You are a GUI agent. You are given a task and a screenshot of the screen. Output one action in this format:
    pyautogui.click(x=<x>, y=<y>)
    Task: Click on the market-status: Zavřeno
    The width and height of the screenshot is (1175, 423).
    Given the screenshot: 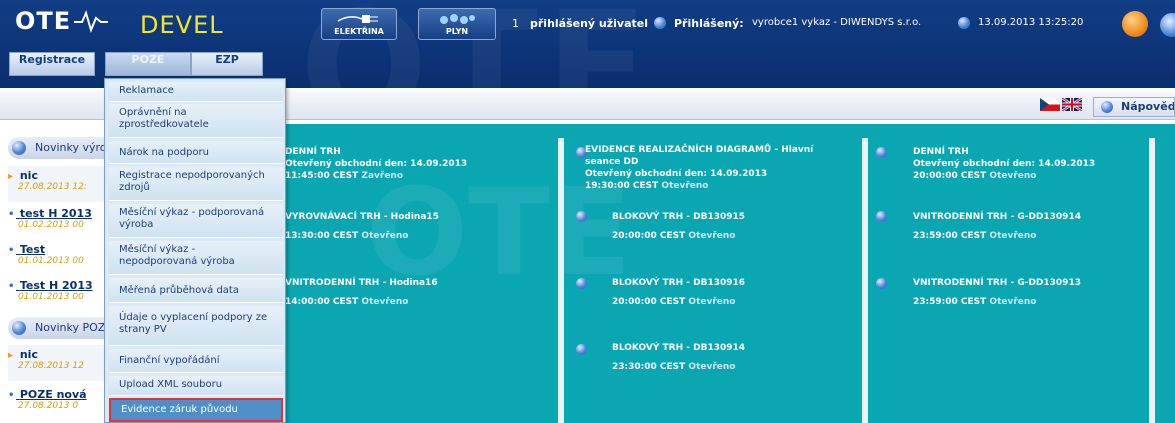 What is the action you would take?
    pyautogui.click(x=382, y=176)
    